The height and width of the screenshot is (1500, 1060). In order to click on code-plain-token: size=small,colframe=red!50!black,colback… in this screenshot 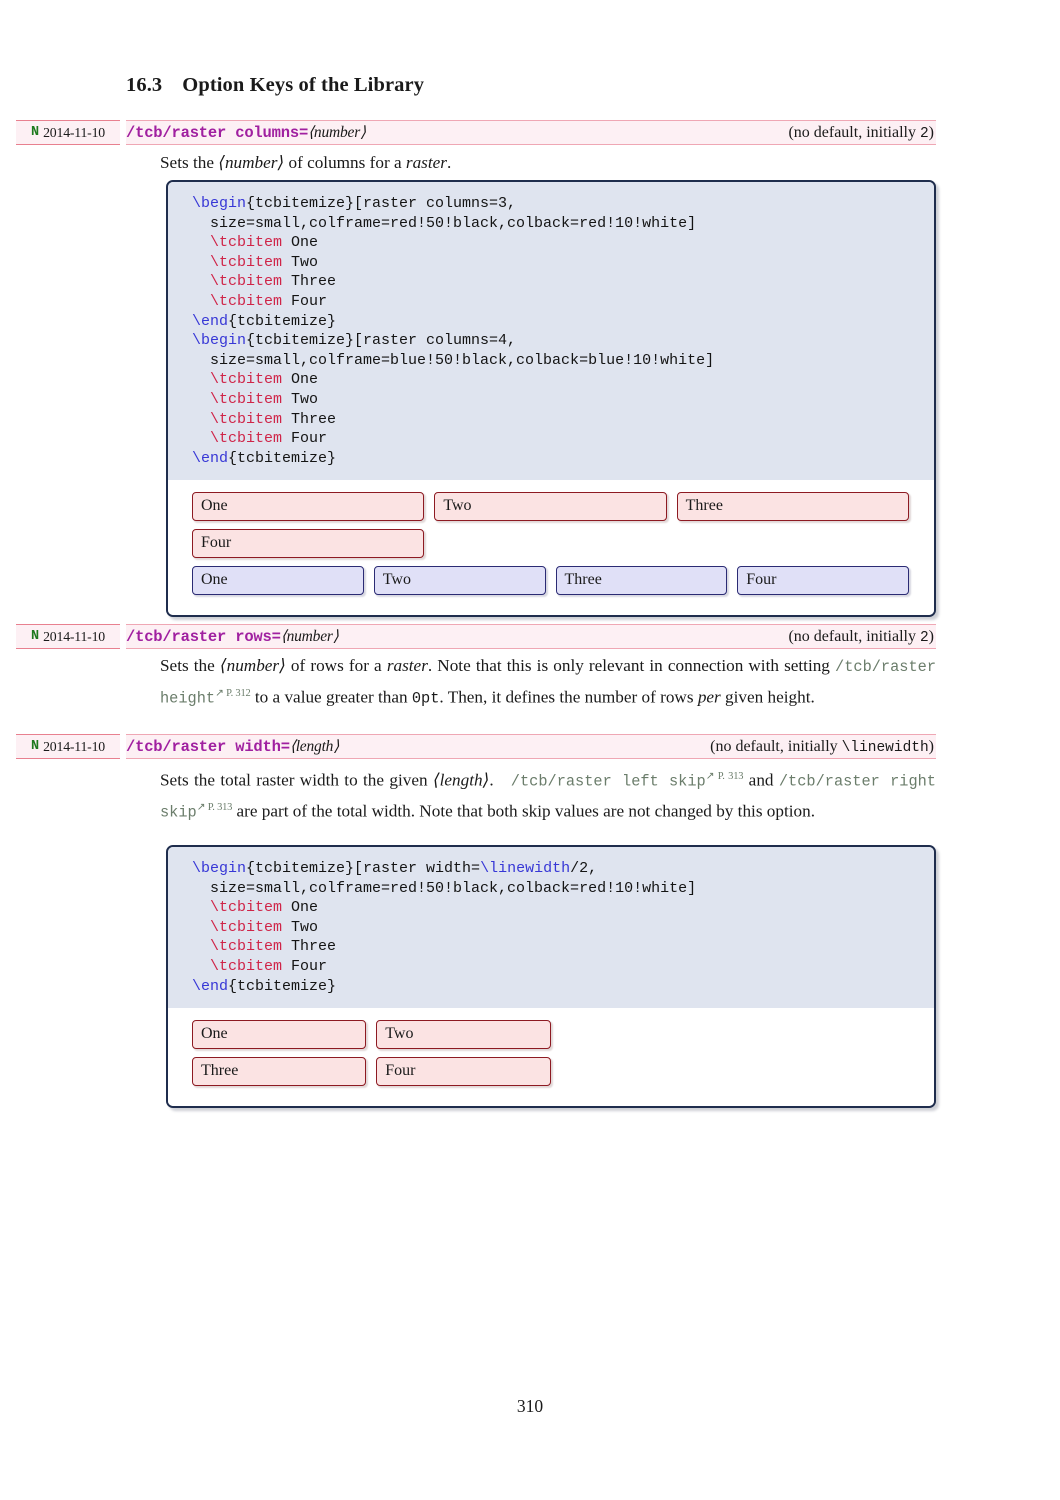, I will do `click(444, 223)`.